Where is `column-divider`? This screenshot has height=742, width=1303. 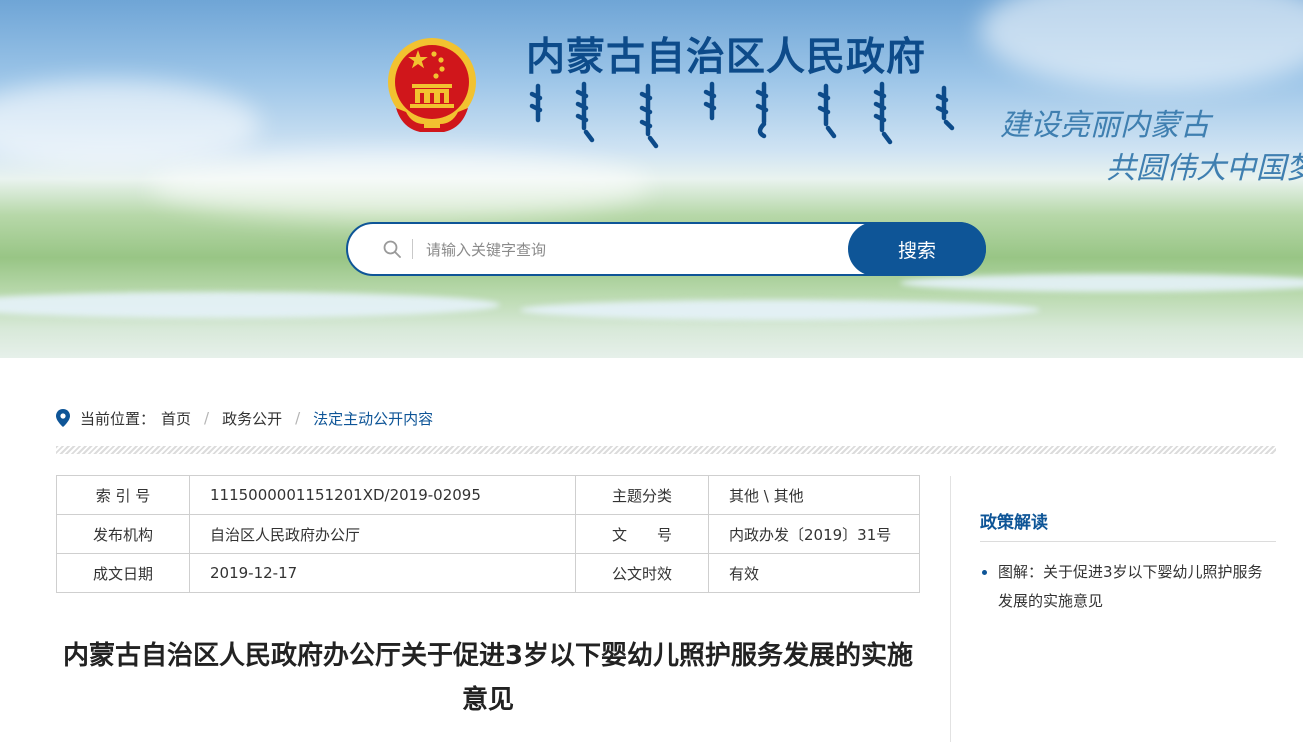 column-divider is located at coordinates (950, 609).